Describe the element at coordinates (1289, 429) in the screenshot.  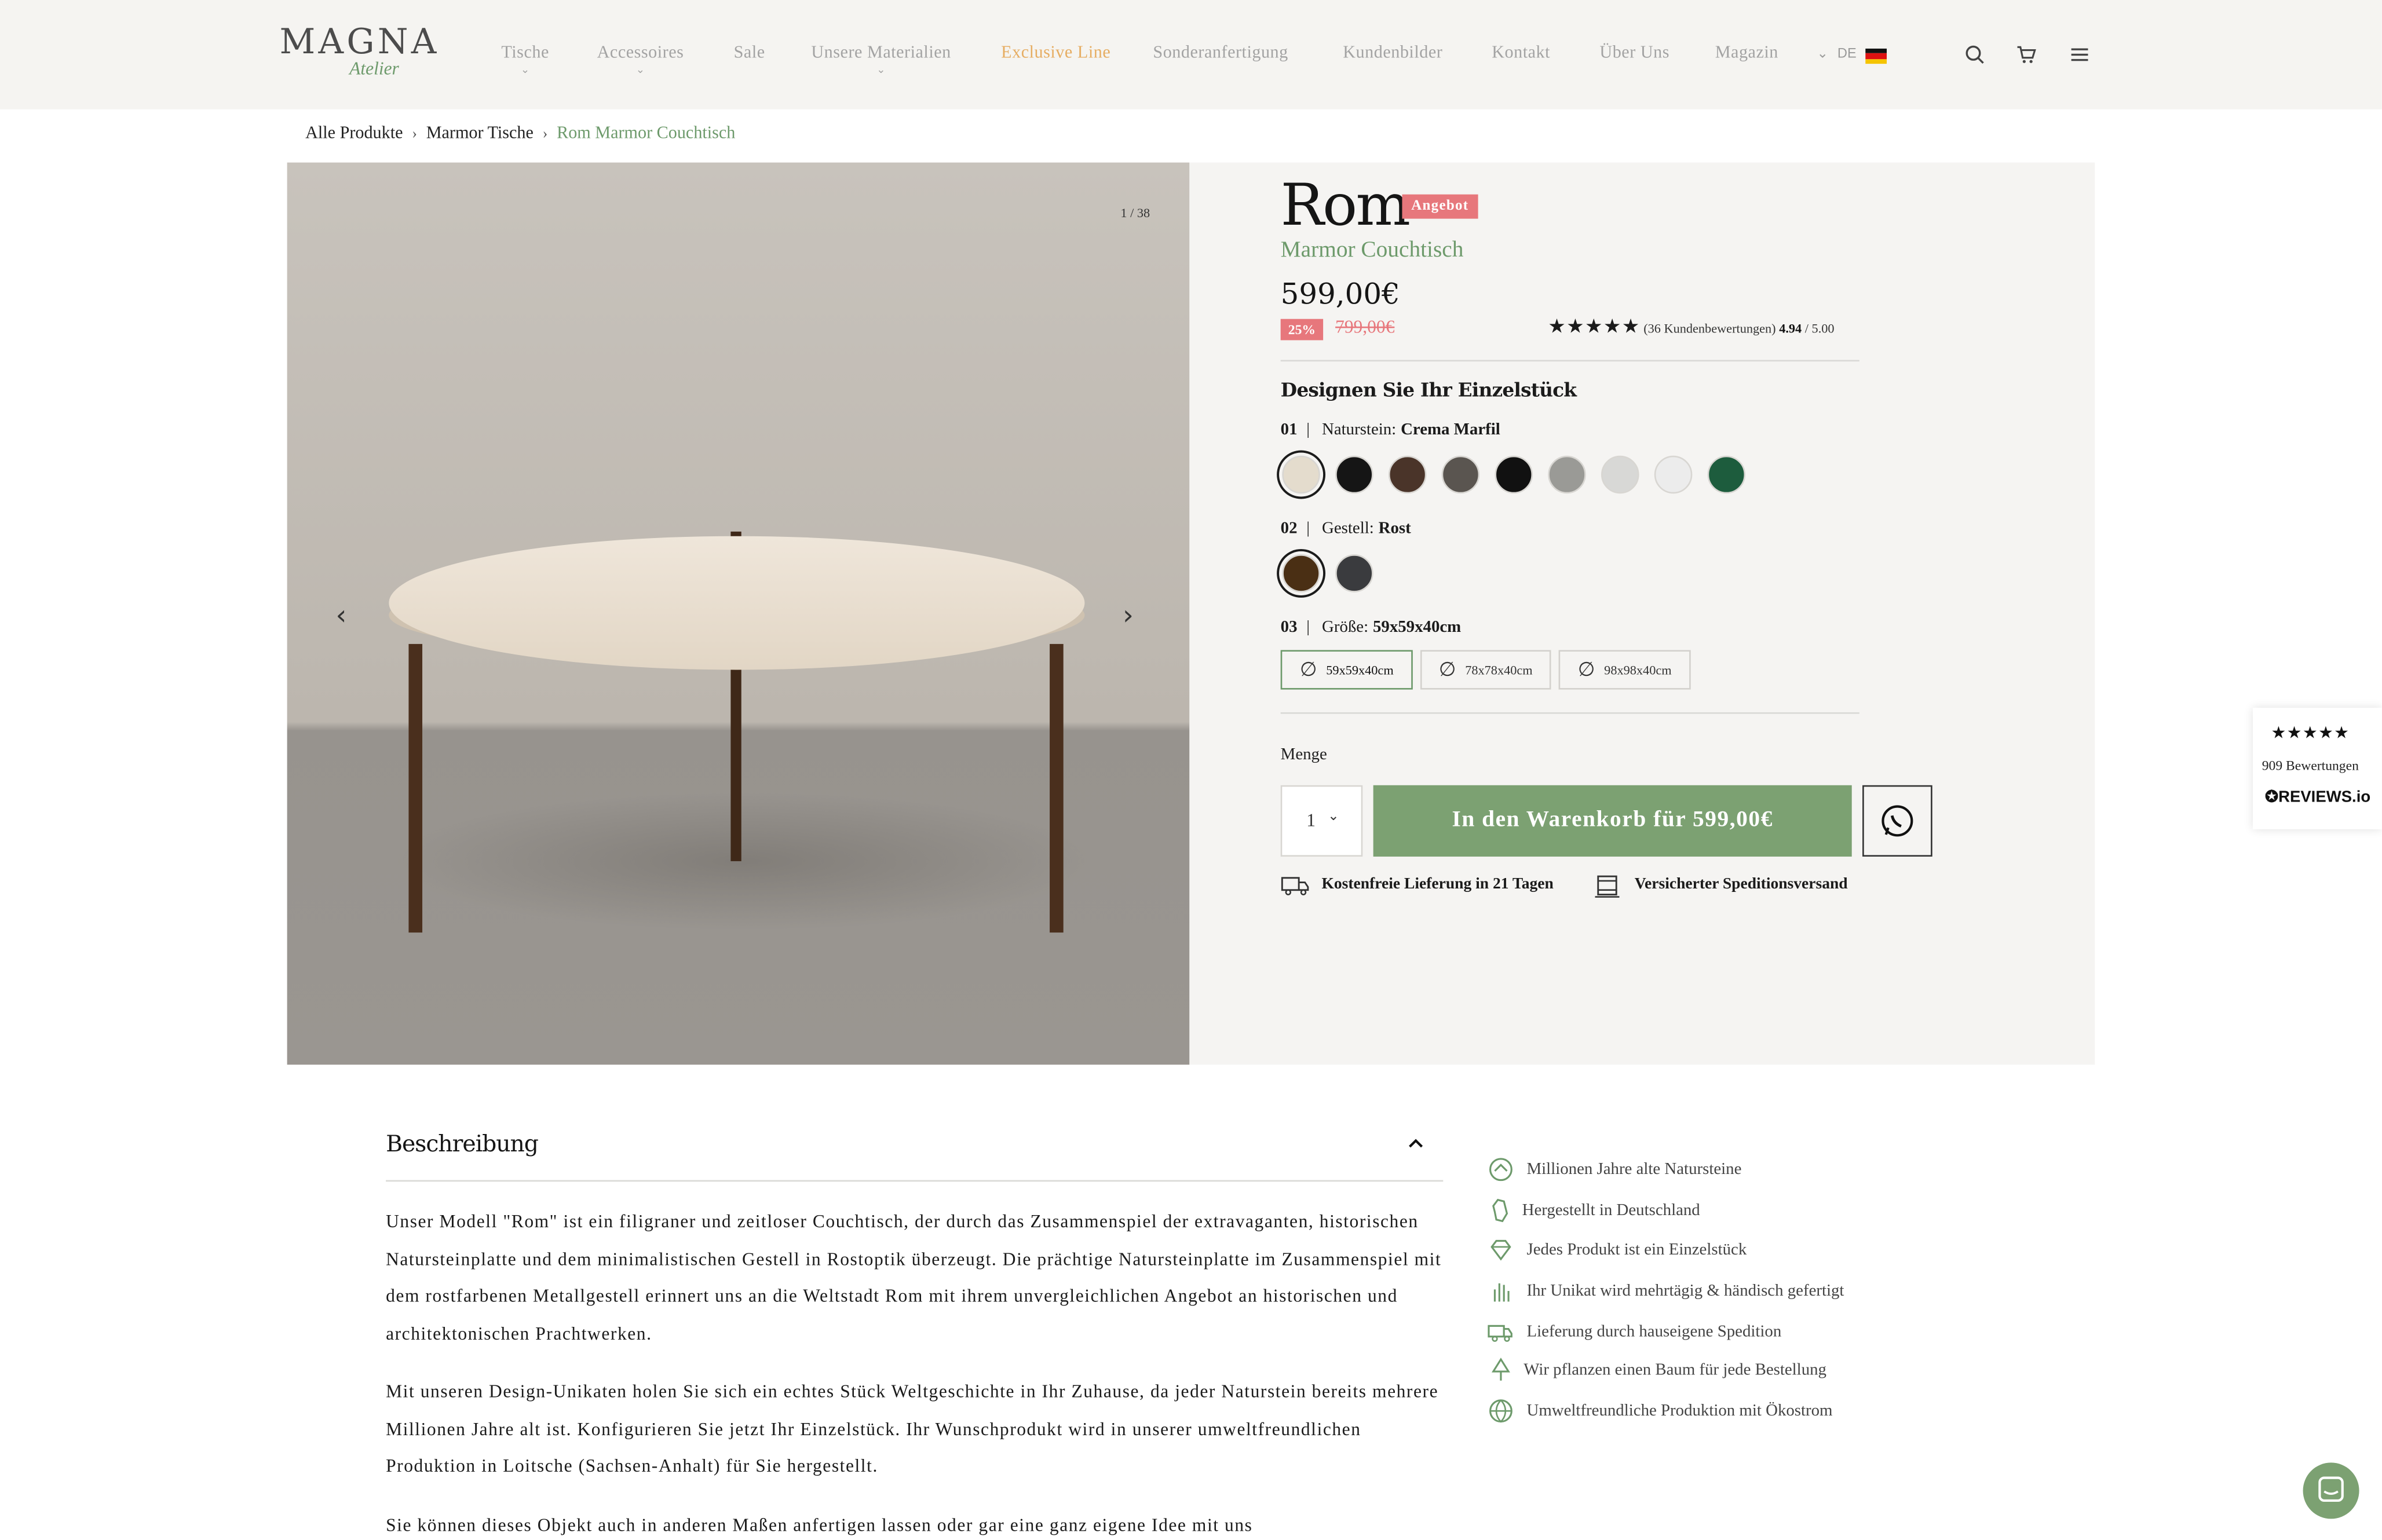
I see `option-number: 01` at that location.